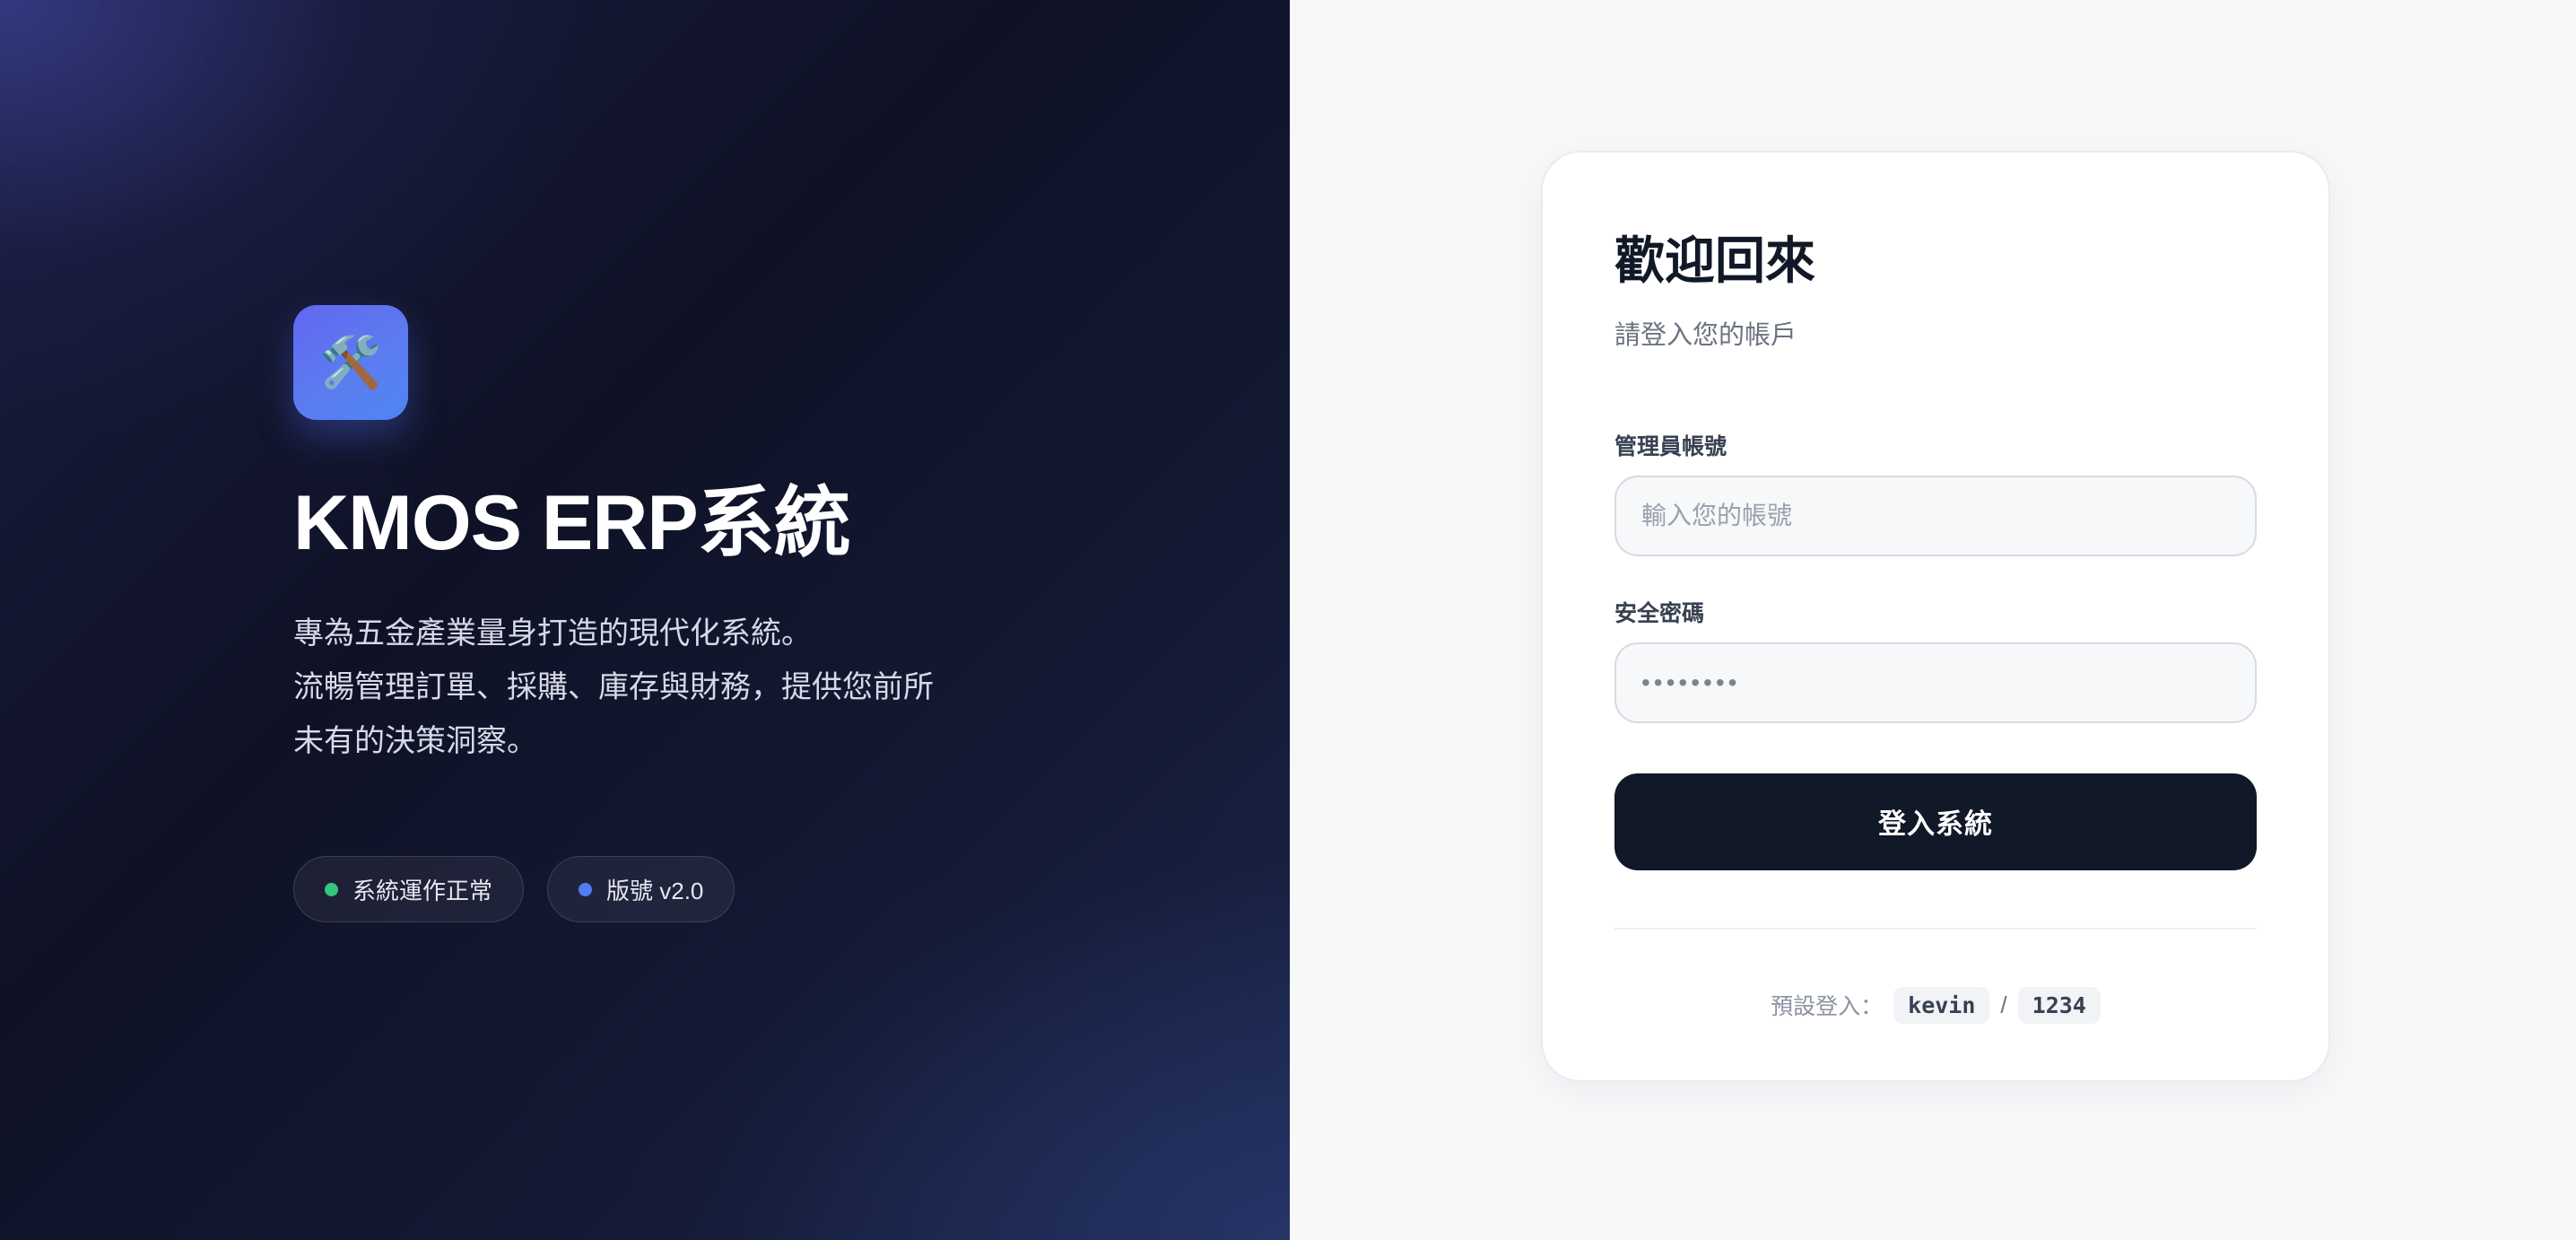  What do you see at coordinates (1714, 260) in the screenshot?
I see `login-title: 歡迎回來` at bounding box center [1714, 260].